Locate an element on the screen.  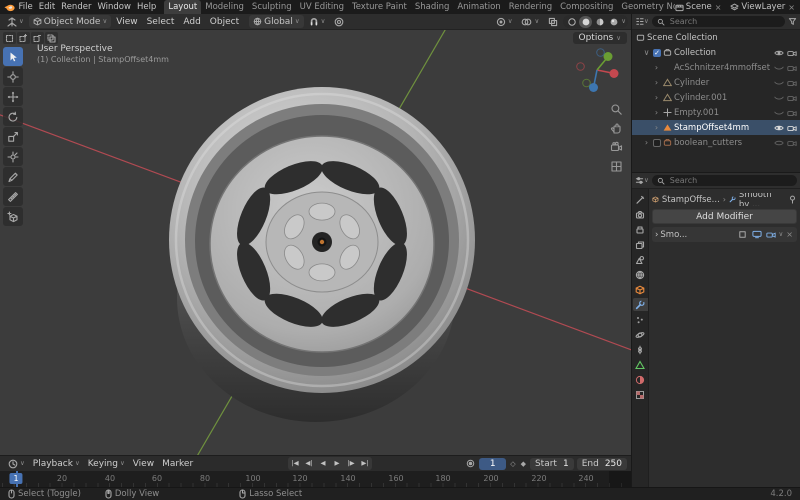
tool-rotate is located at coordinates (13, 116).